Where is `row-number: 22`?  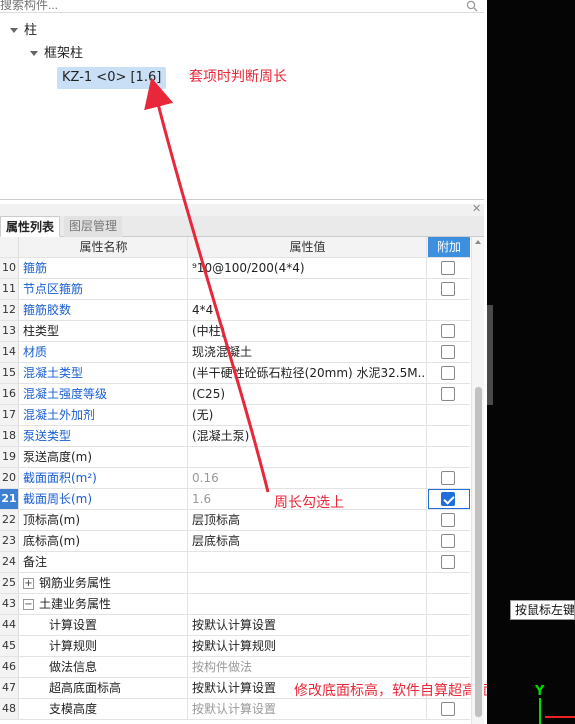 row-number: 22 is located at coordinates (9, 520).